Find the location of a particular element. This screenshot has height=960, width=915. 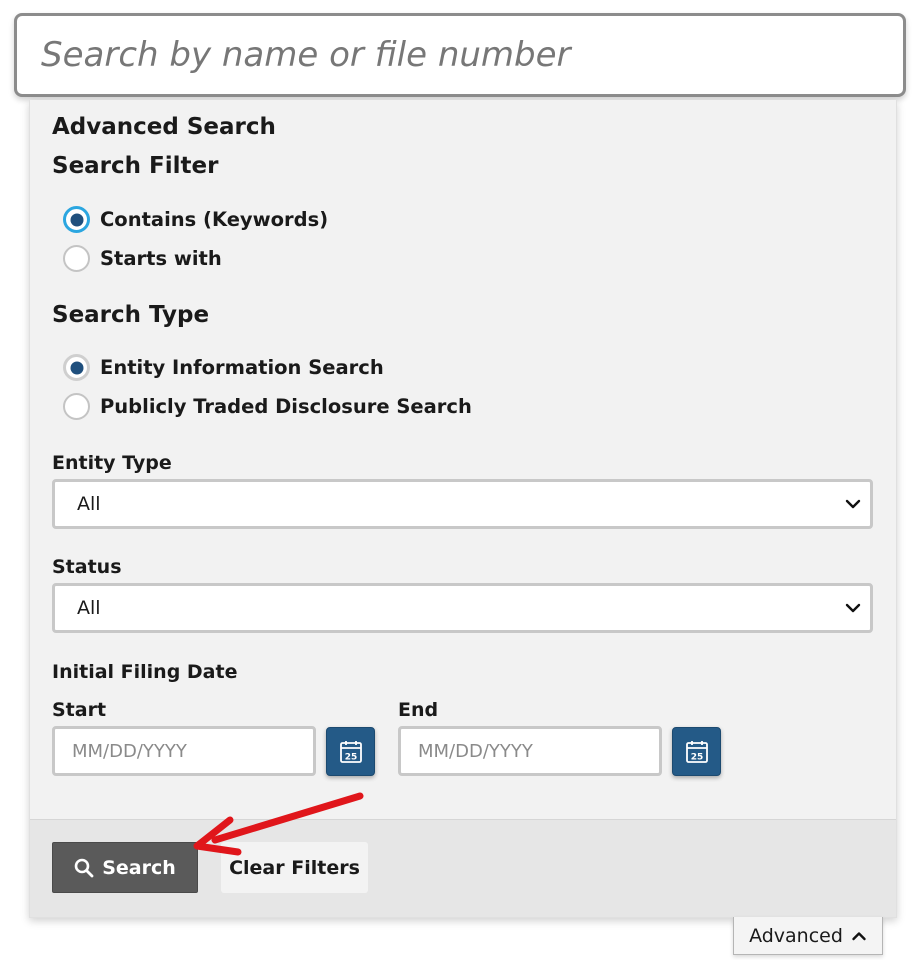

status-select: All is located at coordinates (462, 608).